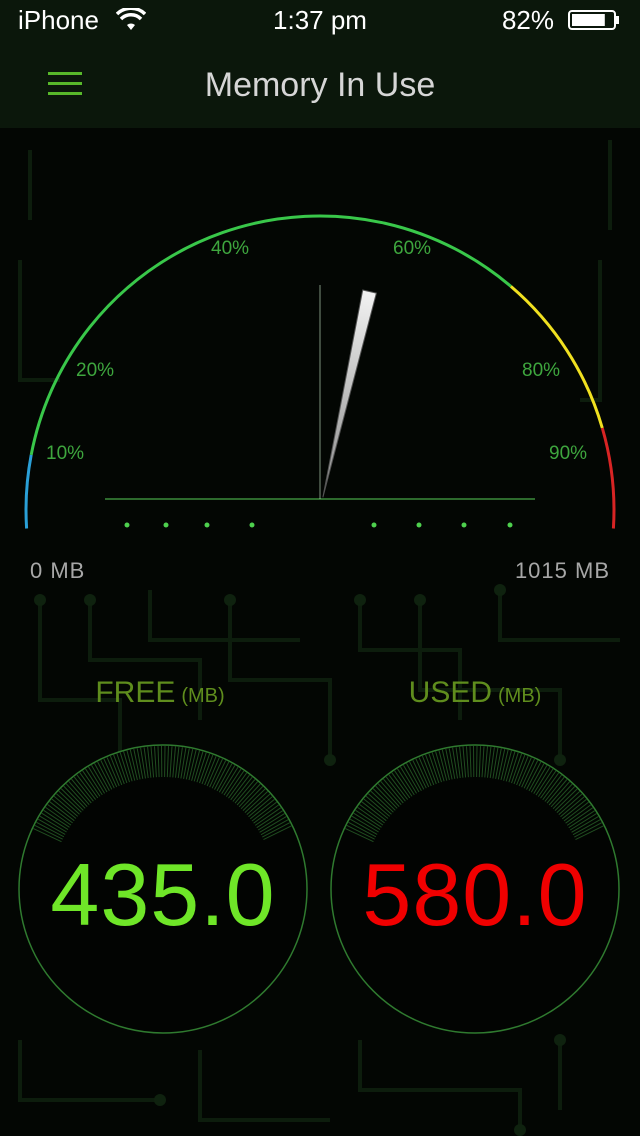  What do you see at coordinates (230, 248) in the screenshot?
I see `tick-label-40: 40%` at bounding box center [230, 248].